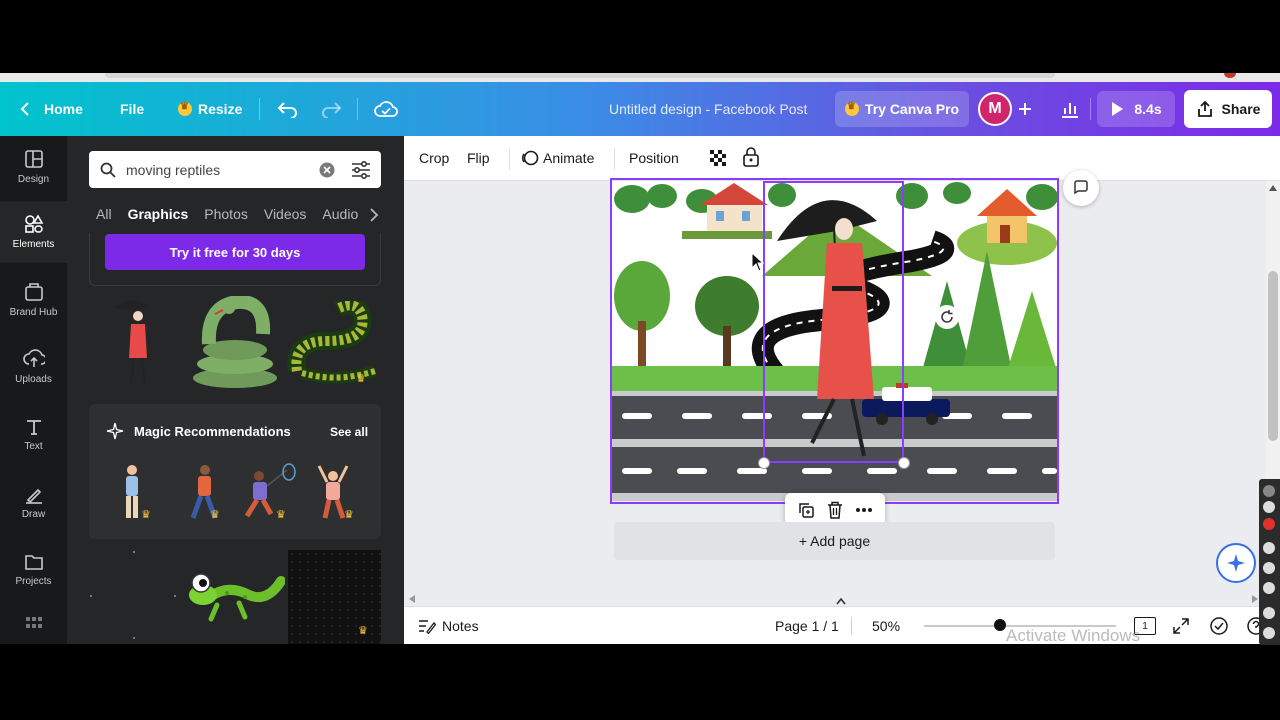  I want to click on microphone-icon, so click(1269, 548).